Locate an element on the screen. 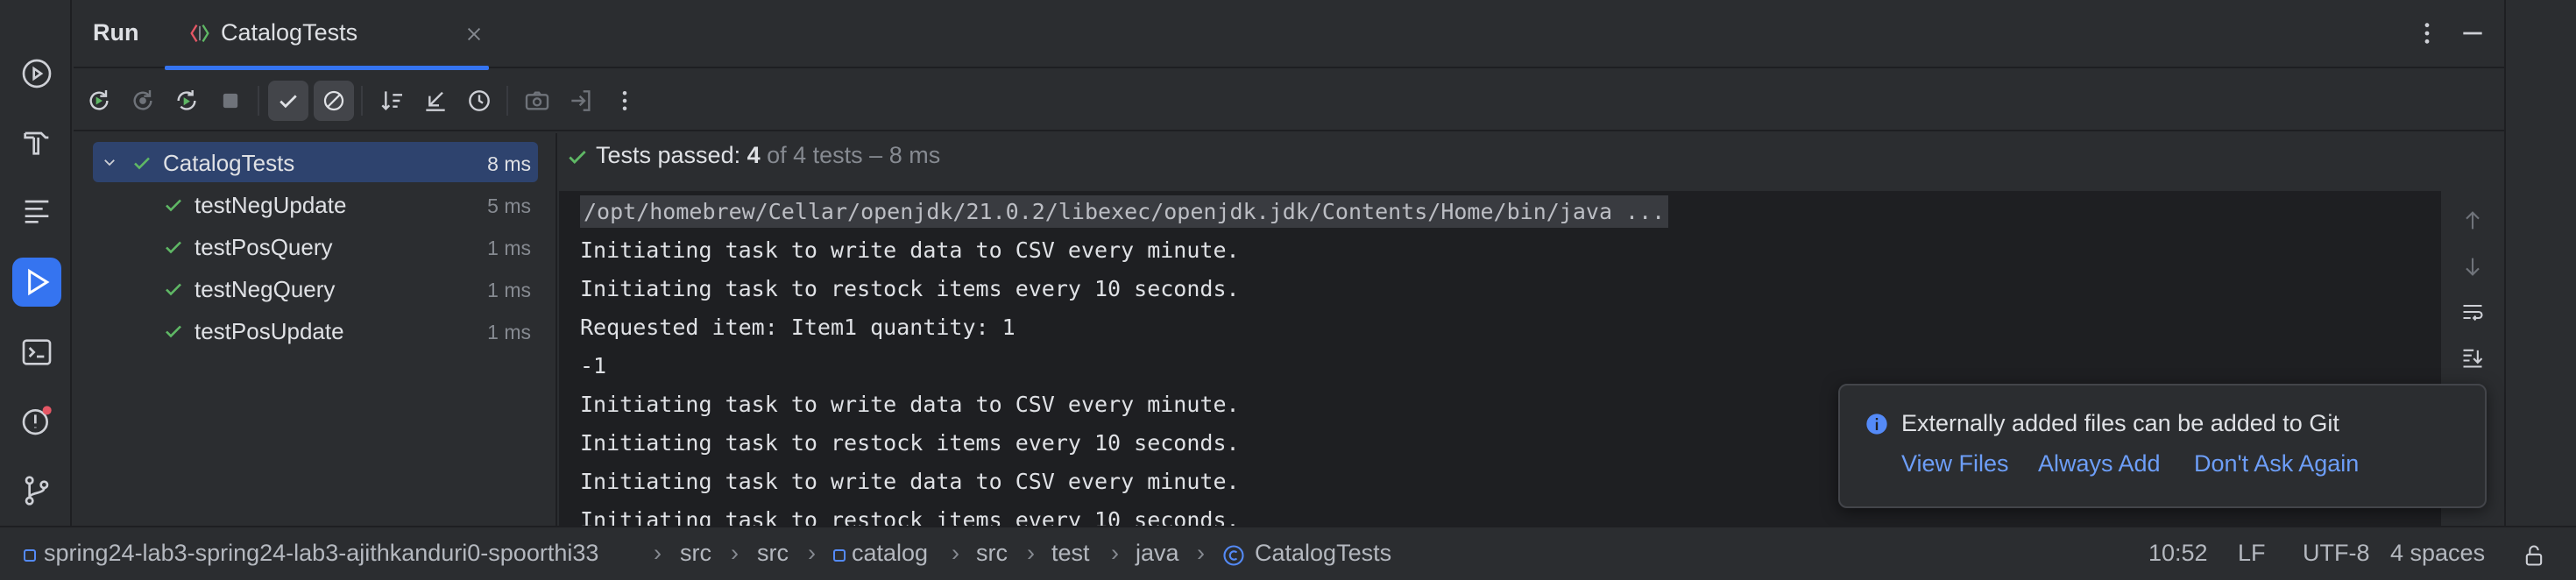 Image resolution: width=2576 pixels, height=580 pixels. sort-icon is located at coordinates (392, 101).